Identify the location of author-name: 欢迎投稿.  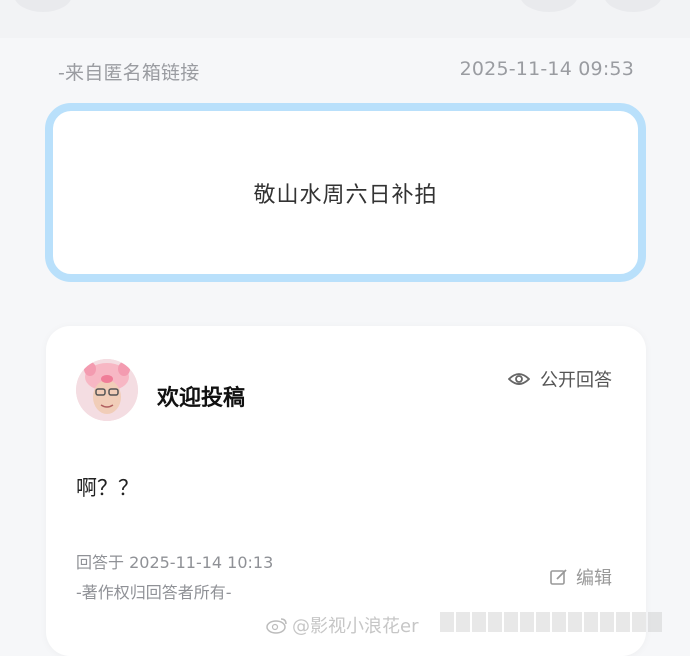
(201, 398).